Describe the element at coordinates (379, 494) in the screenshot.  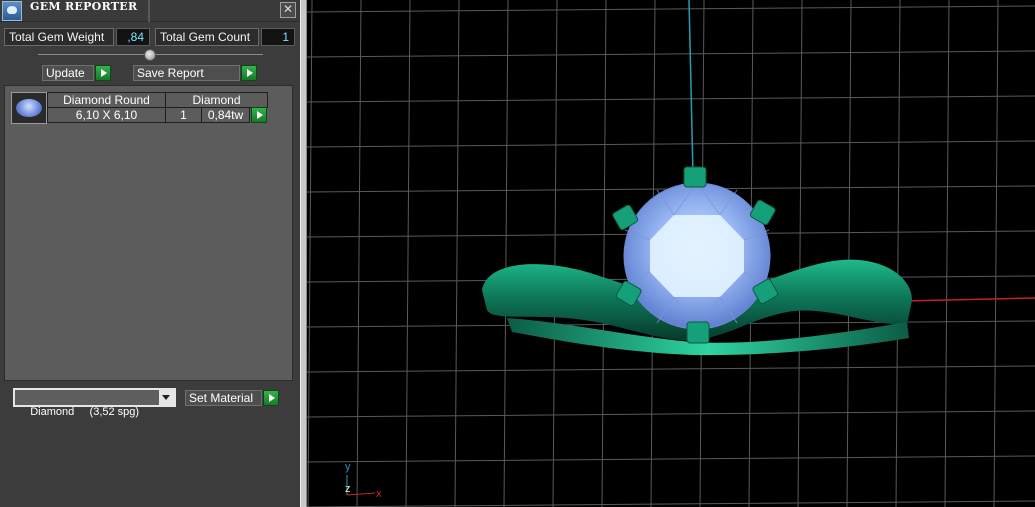
I see `axis-x-label: x` at that location.